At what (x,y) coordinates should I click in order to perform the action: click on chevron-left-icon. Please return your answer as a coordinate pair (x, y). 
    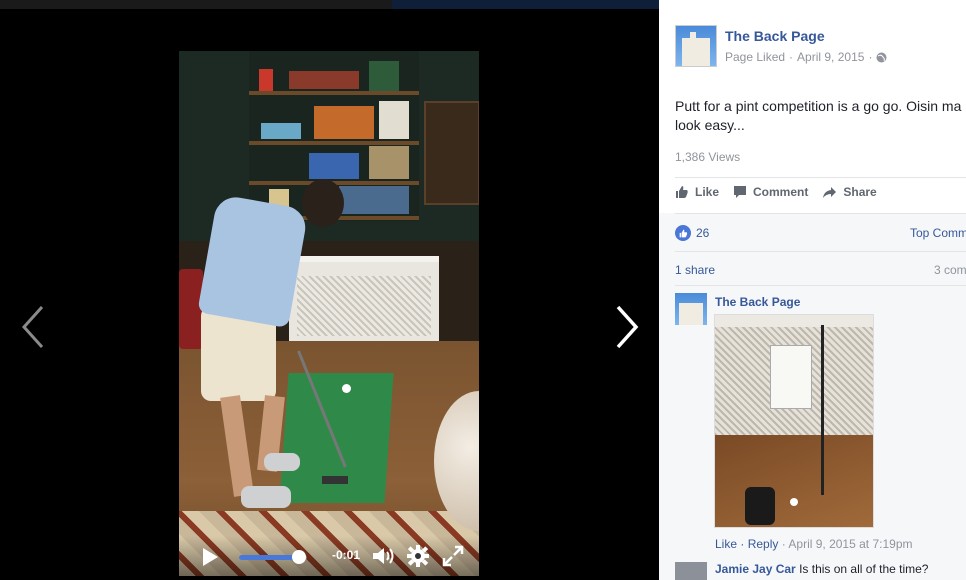
    Looking at the image, I should click on (33, 327).